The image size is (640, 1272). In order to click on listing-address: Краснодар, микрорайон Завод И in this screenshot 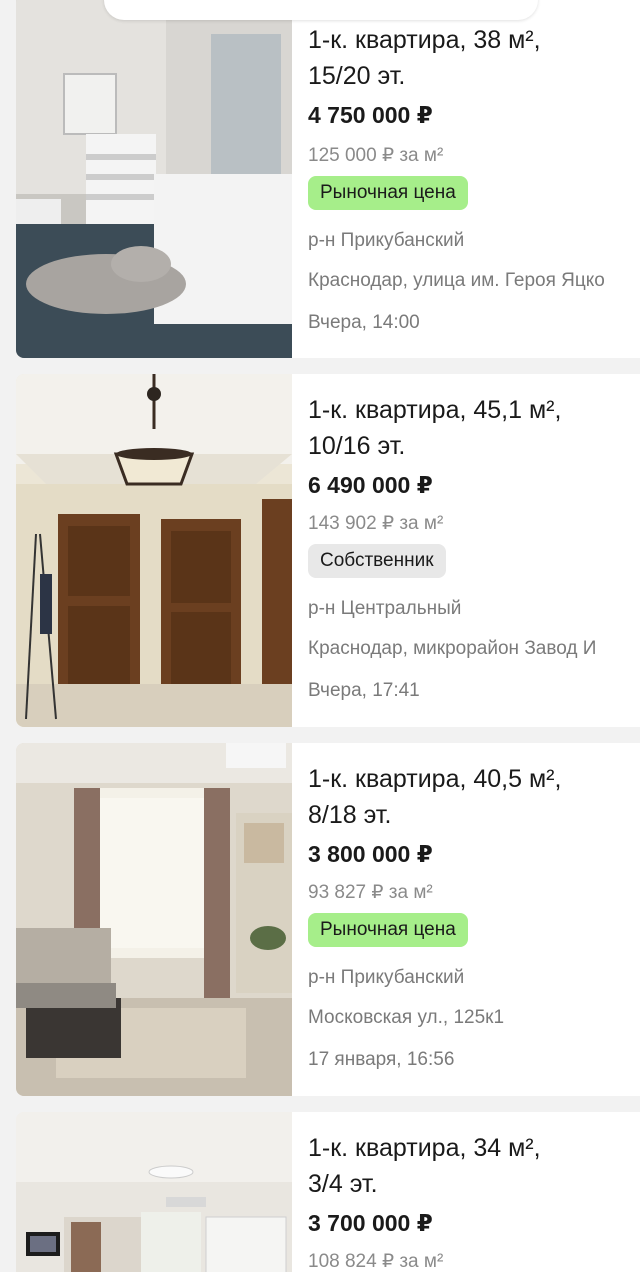, I will do `click(452, 648)`.